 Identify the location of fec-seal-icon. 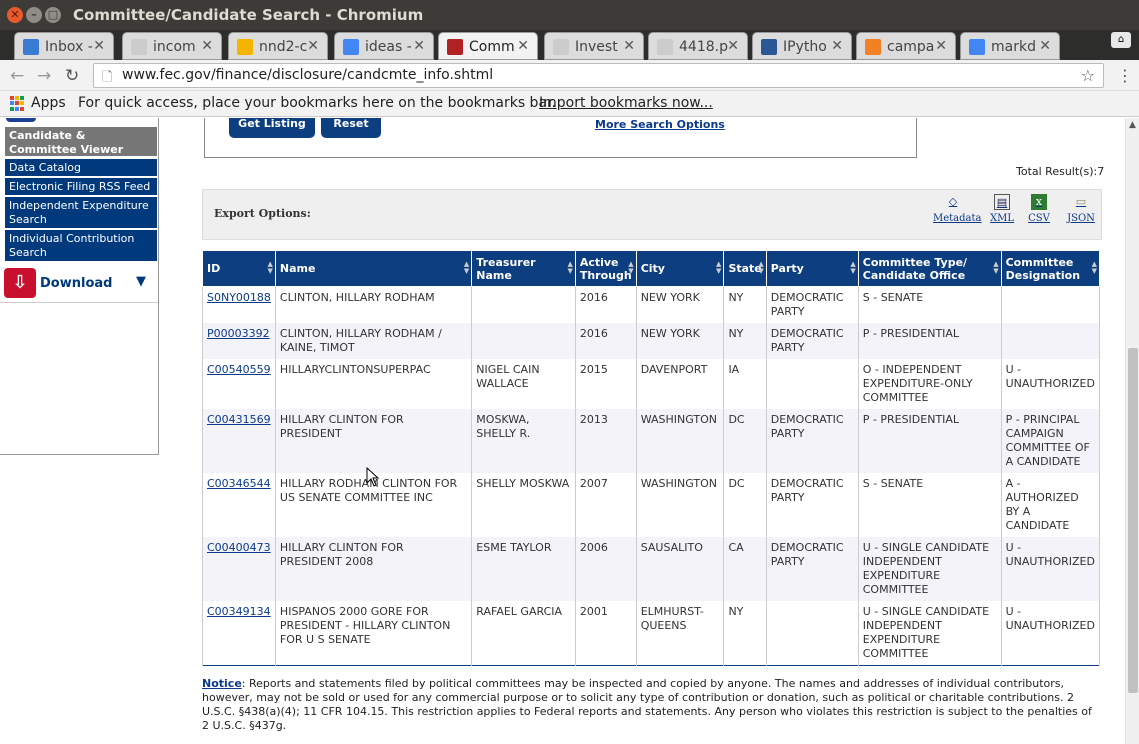
(455, 47).